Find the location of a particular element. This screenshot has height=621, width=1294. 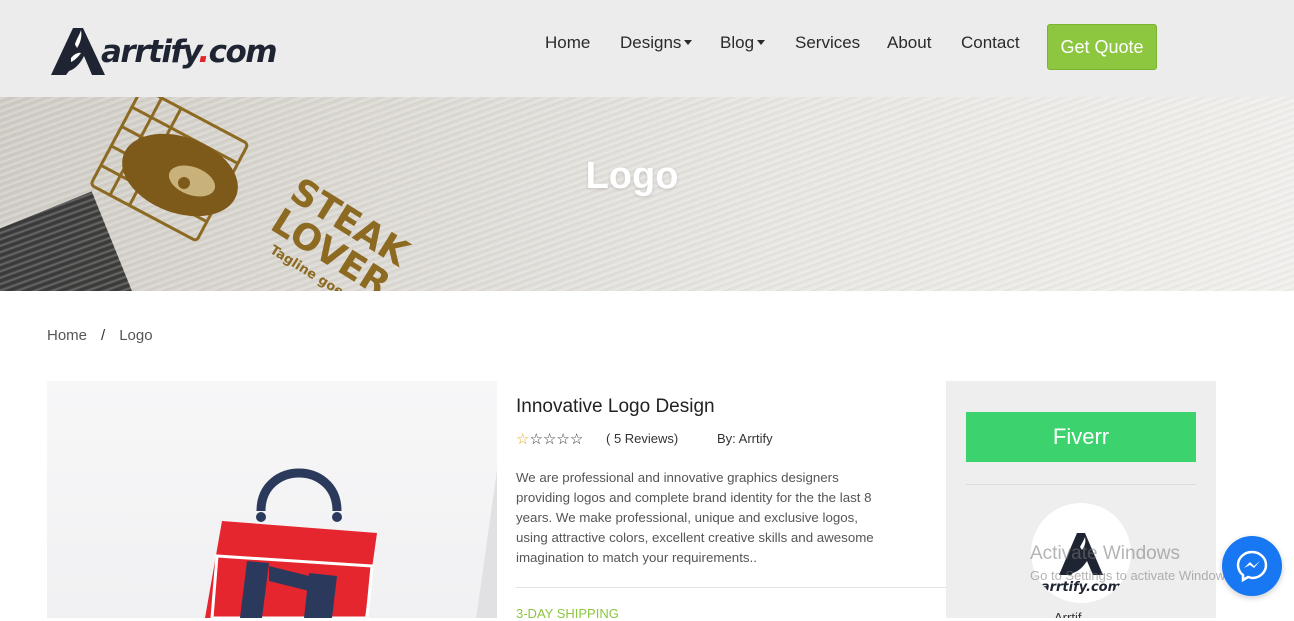

brand-logo: arrtify.com is located at coordinates (162, 51).